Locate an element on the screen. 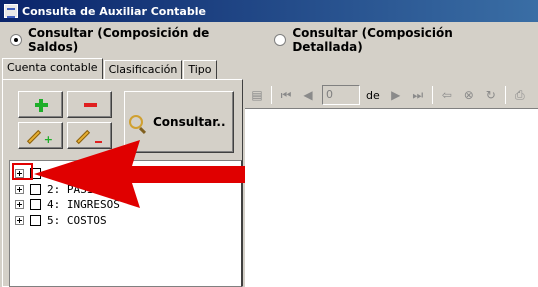  mode-option-detallada: Consultar (Composición Detallada) is located at coordinates (400, 40).